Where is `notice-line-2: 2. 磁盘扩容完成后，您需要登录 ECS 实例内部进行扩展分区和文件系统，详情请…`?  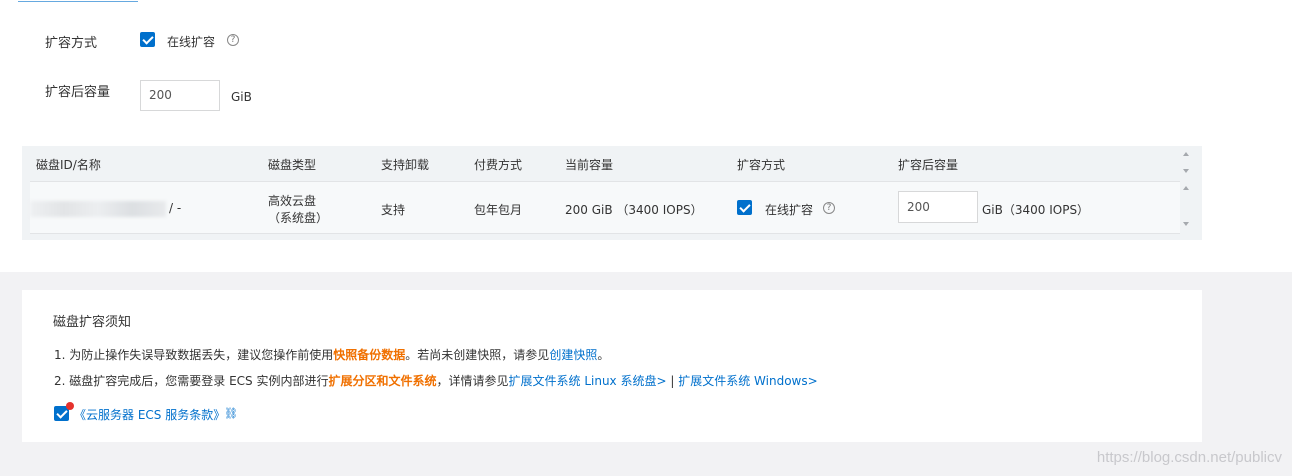 notice-line-2: 2. 磁盘扩容完成后，您需要登录 ECS 实例内部进行扩展分区和文件系统，详情请… is located at coordinates (436, 380).